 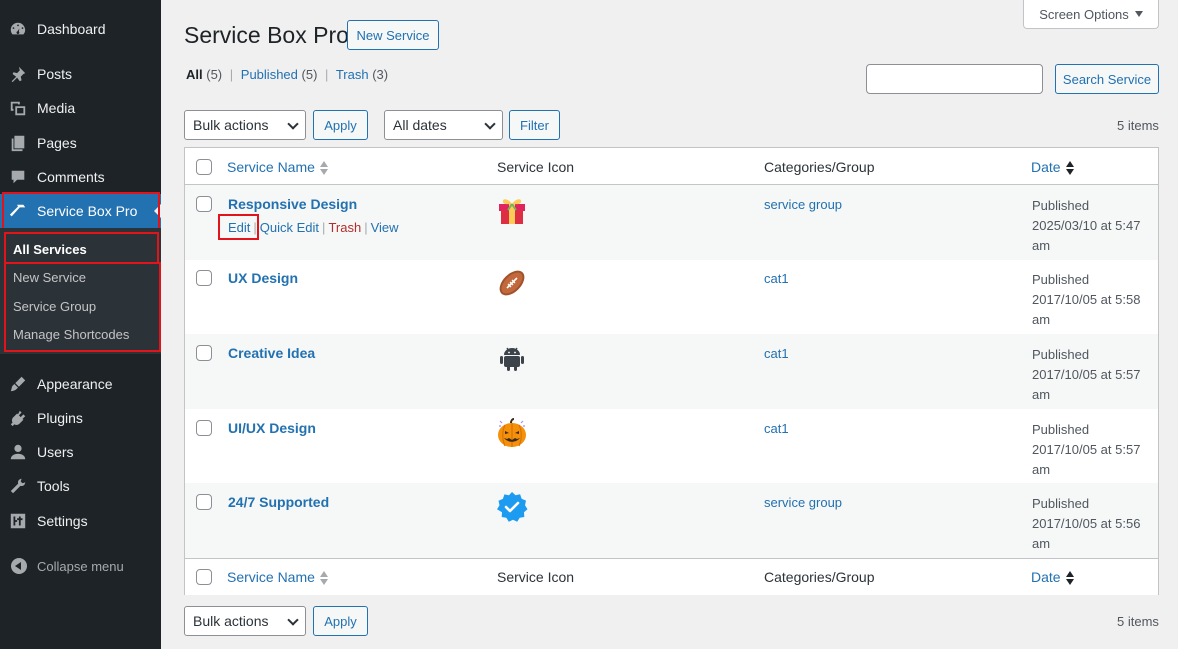 I want to click on column-categories: Categories/Group, so click(x=819, y=167).